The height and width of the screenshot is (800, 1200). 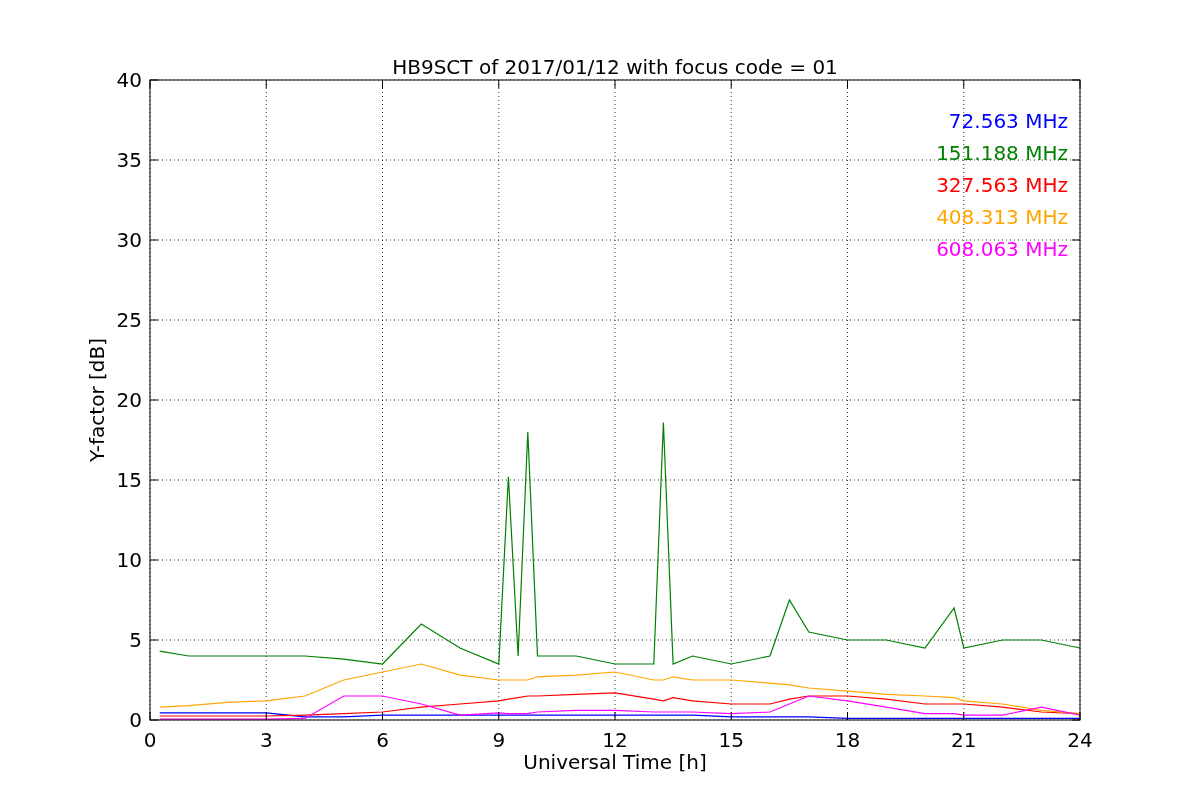 I want to click on x-tick-label: 21, so click(x=964, y=740).